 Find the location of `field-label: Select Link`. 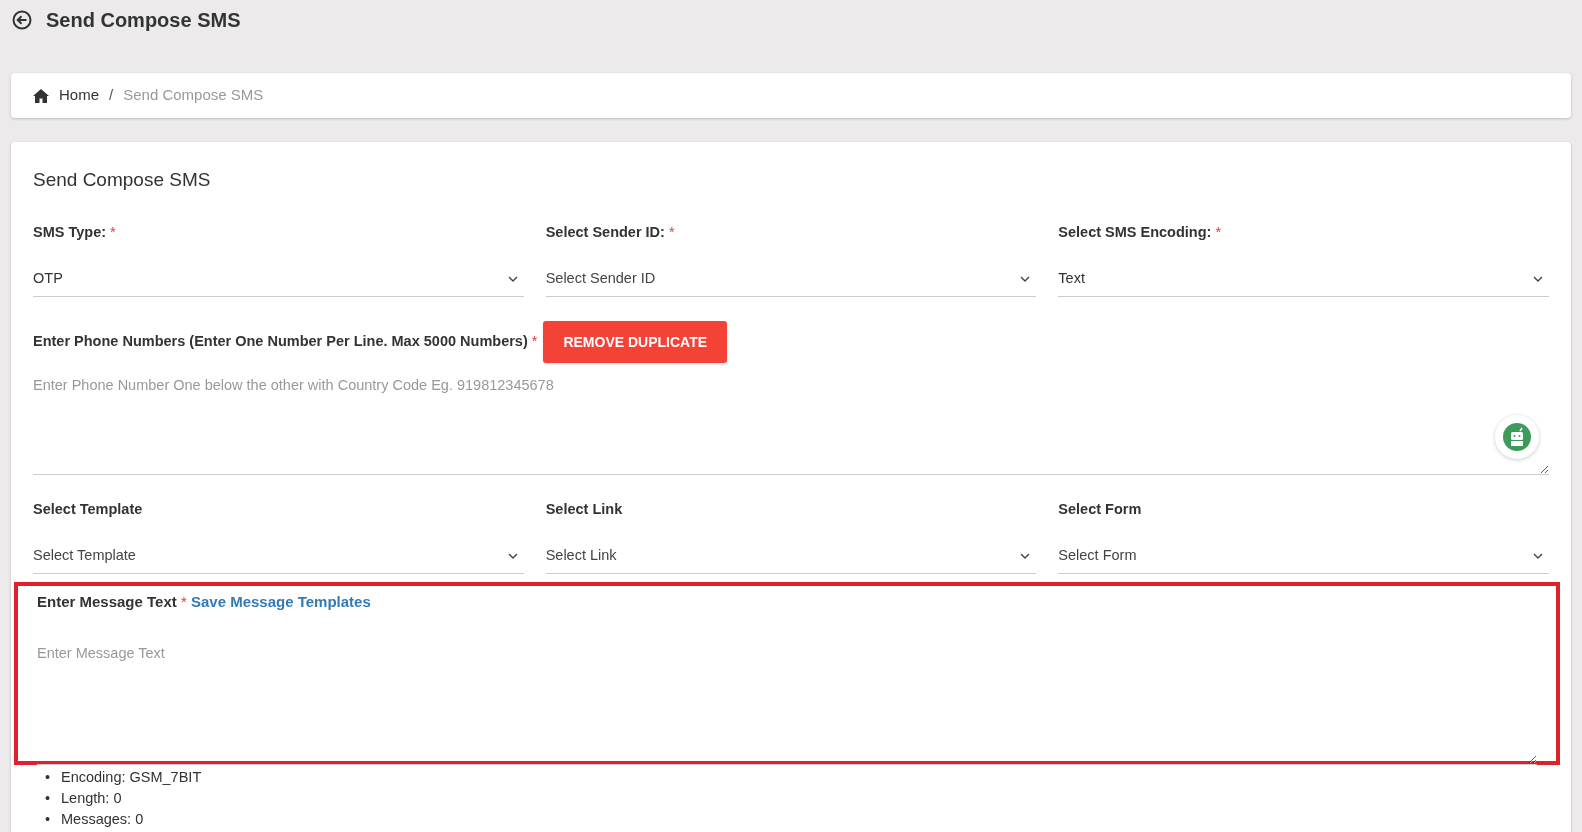

field-label: Select Link is located at coordinates (584, 509).